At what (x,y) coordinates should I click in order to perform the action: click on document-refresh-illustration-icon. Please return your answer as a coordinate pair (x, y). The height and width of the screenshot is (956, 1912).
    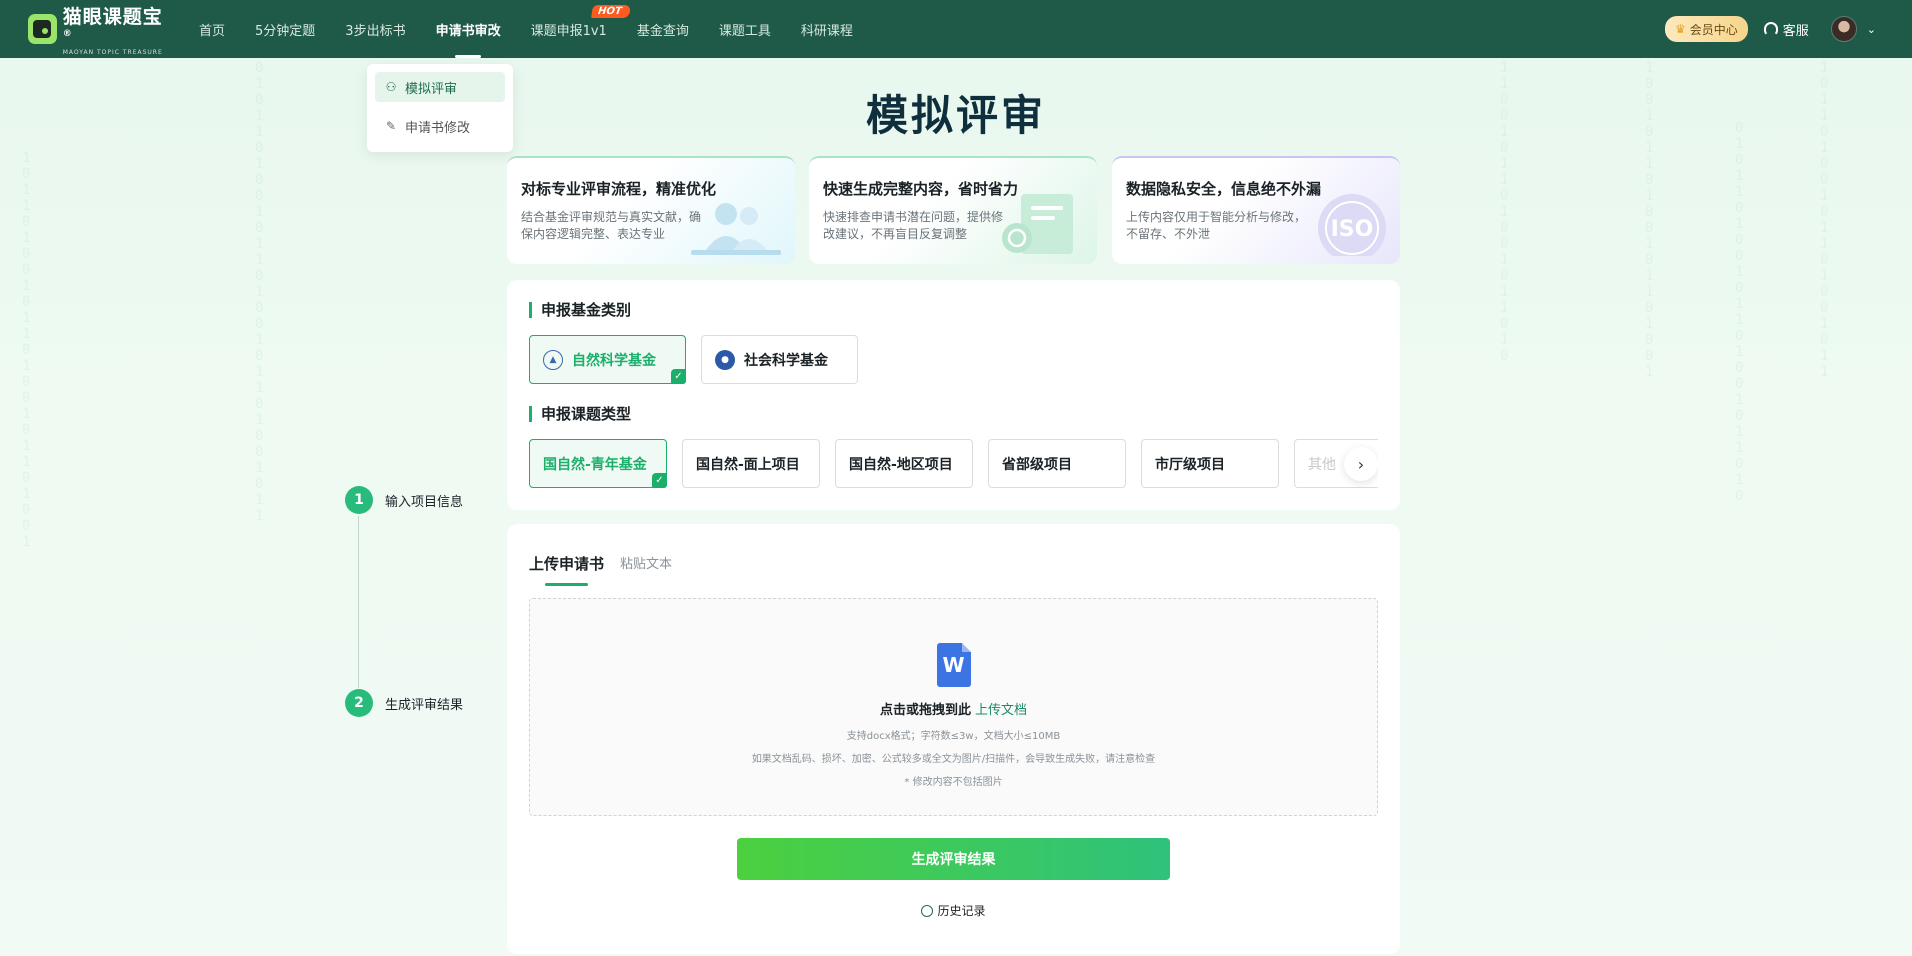
    Looking at the image, I should click on (1037, 224).